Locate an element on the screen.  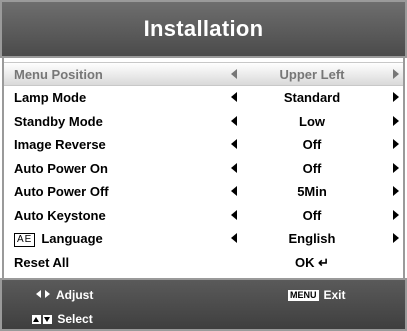
menu-item-label: Auto Power On is located at coordinates (61, 168).